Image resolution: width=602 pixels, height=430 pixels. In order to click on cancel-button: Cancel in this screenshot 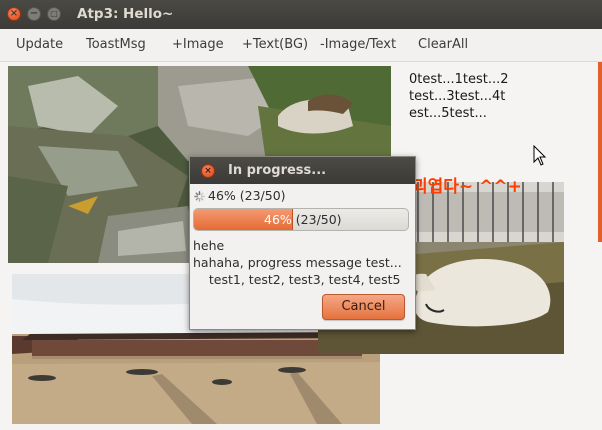, I will do `click(363, 307)`.